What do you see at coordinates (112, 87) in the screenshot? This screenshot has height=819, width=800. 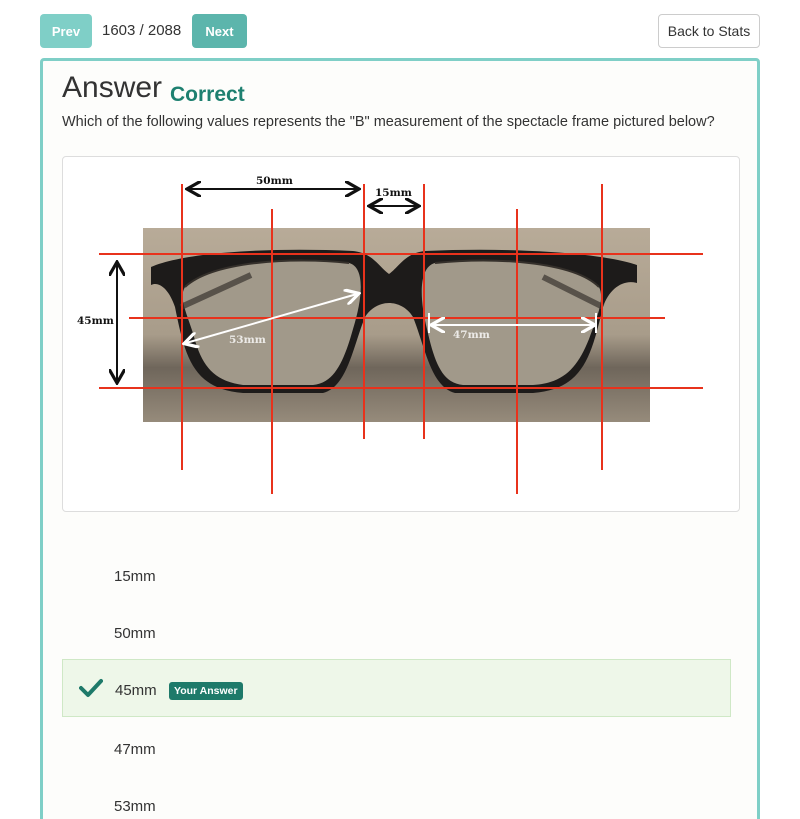 I see `answer-title: Answer` at bounding box center [112, 87].